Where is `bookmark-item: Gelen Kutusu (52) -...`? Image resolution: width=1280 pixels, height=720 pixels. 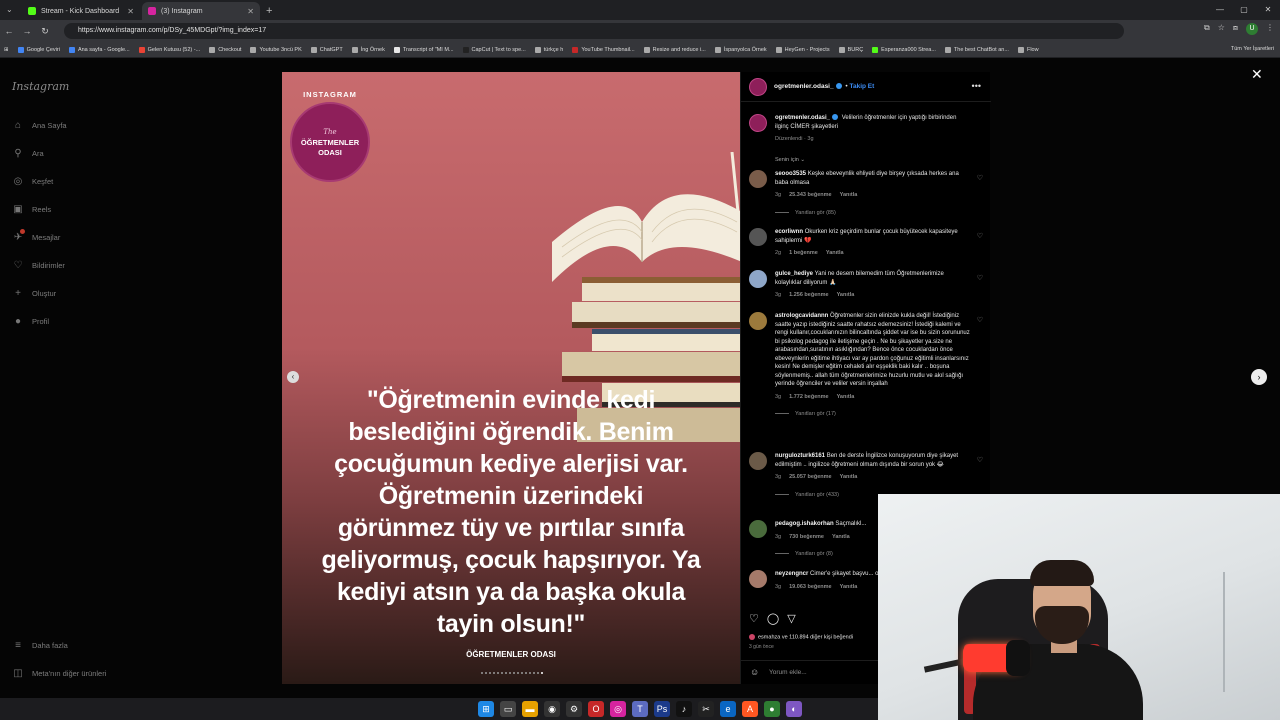
bookmark-item: Gelen Kutusu (52) -... is located at coordinates (169, 49).